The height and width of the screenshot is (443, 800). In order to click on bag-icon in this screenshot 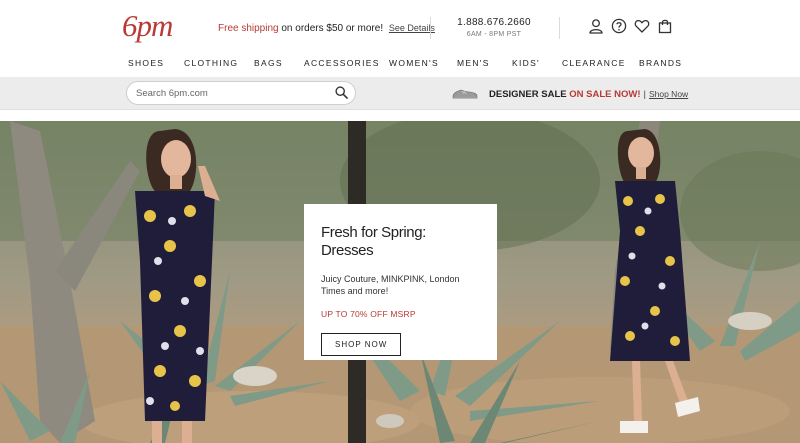, I will do `click(665, 26)`.